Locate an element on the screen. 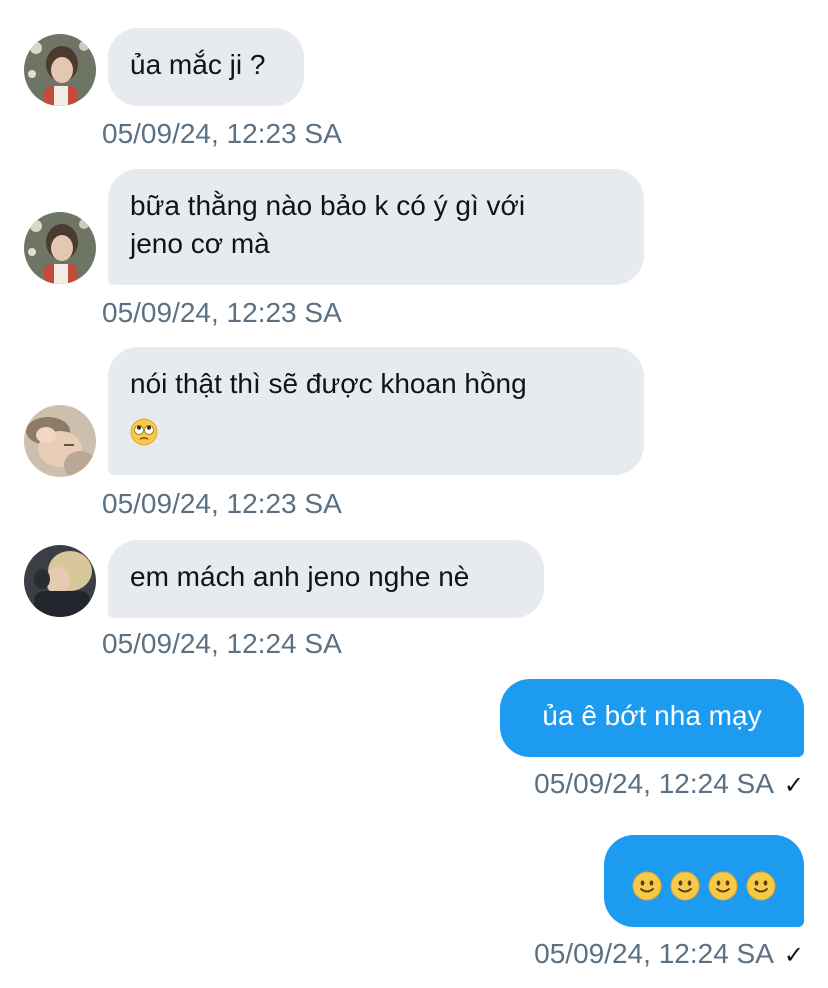 Image resolution: width=828 pixels, height=988 pixels. message-bubble: ủa ê bớt nha mạy is located at coordinates (652, 718).